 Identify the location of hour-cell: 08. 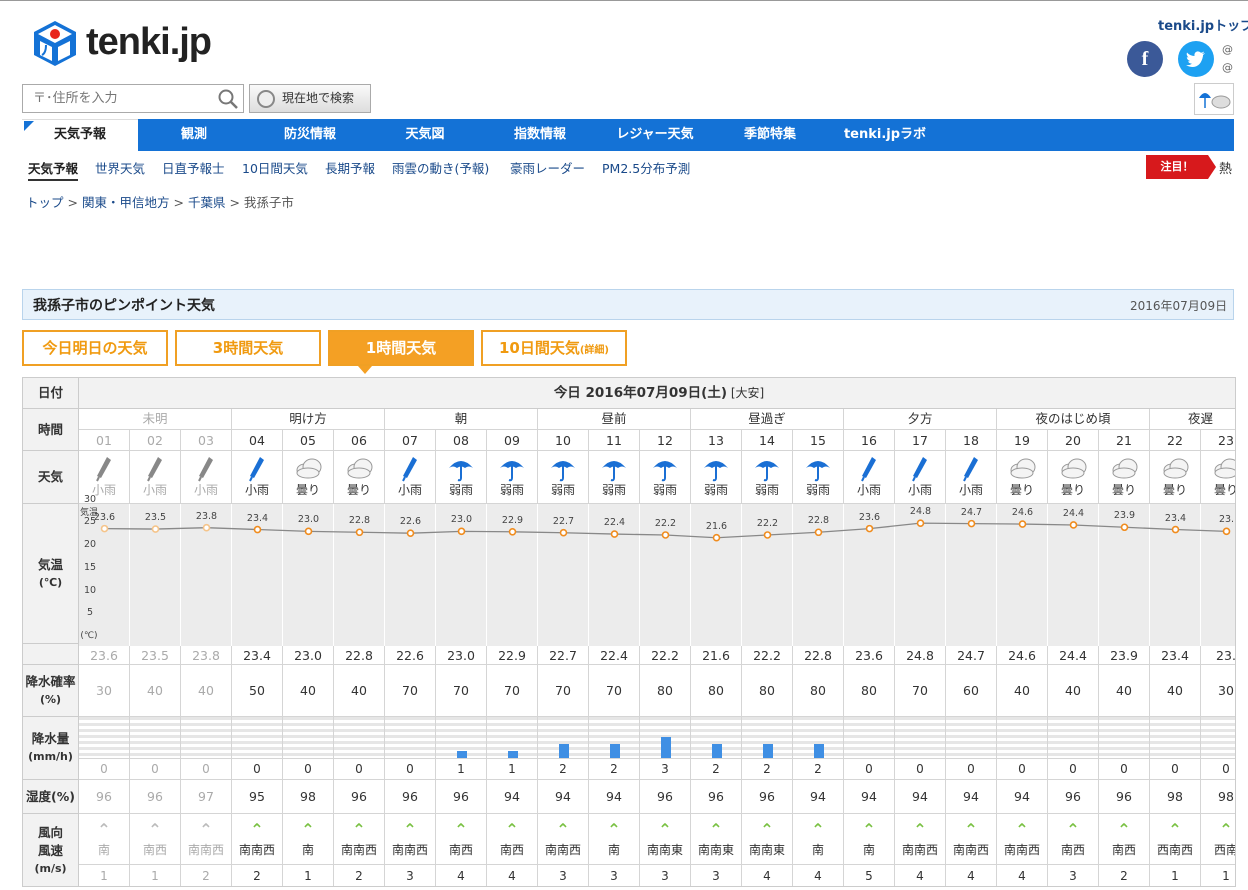
(461, 440).